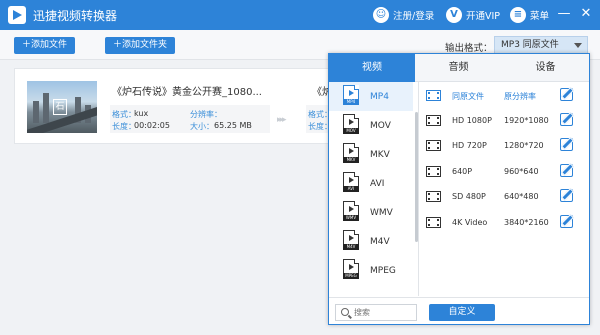 The image size is (600, 335). I want to click on video-thumbnail: 石, so click(62, 107).